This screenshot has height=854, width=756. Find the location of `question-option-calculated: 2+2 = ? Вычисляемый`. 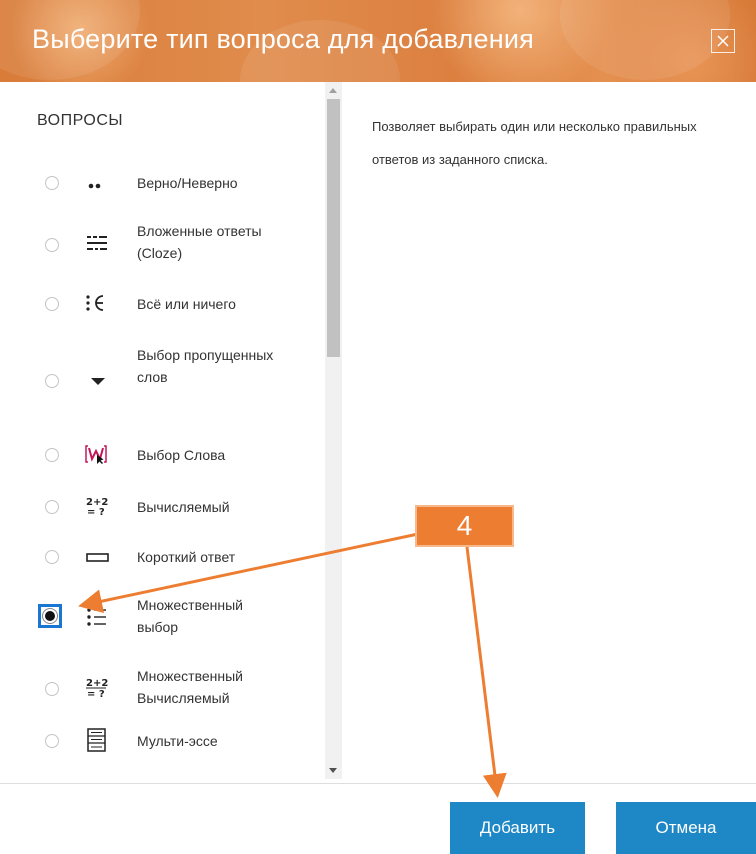

question-option-calculated: 2+2 = ? Вычисляемый is located at coordinates (162, 507).